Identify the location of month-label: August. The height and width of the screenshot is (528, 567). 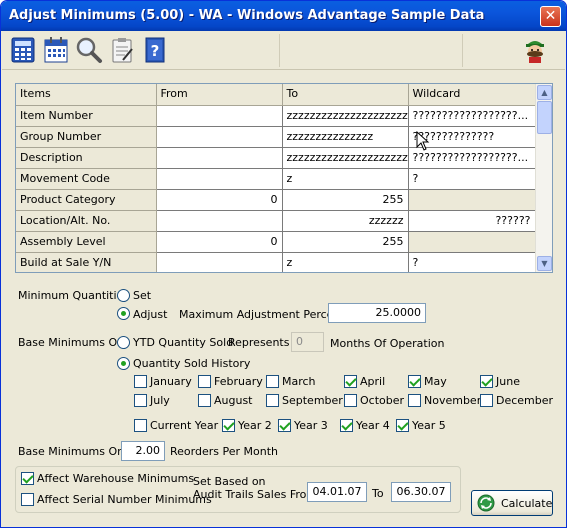
(233, 400).